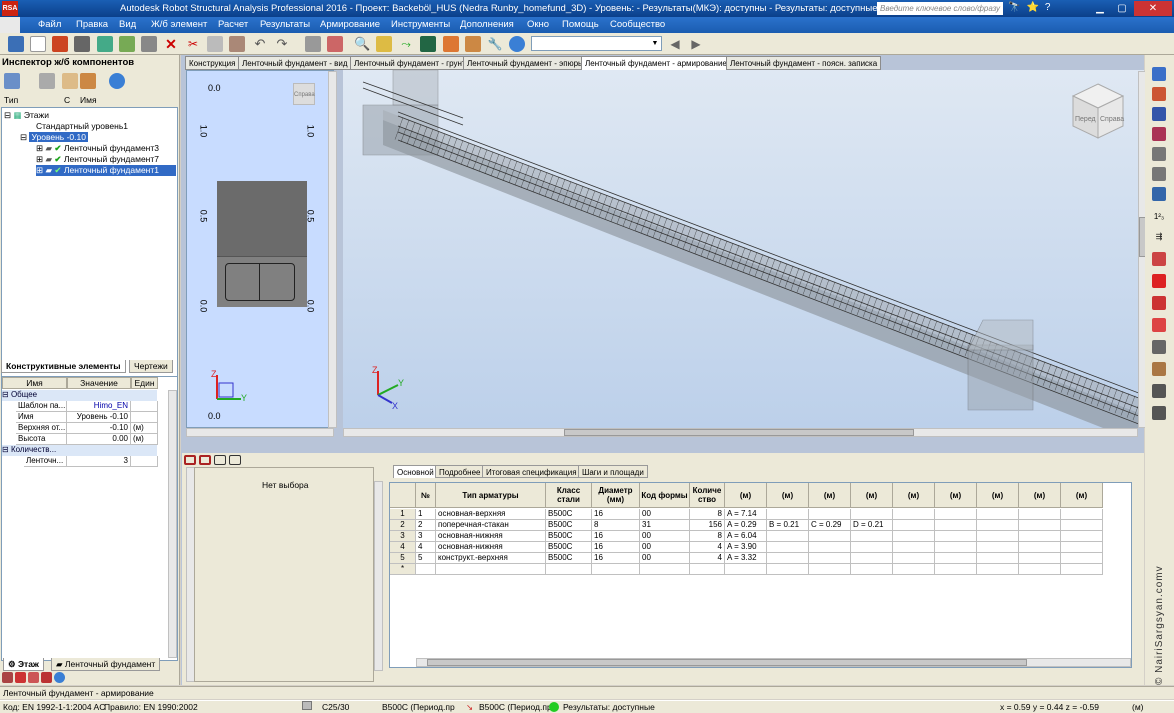 The height and width of the screenshot is (713, 1174). What do you see at coordinates (707, 558) in the screenshot?
I see `table-cell: 4` at bounding box center [707, 558].